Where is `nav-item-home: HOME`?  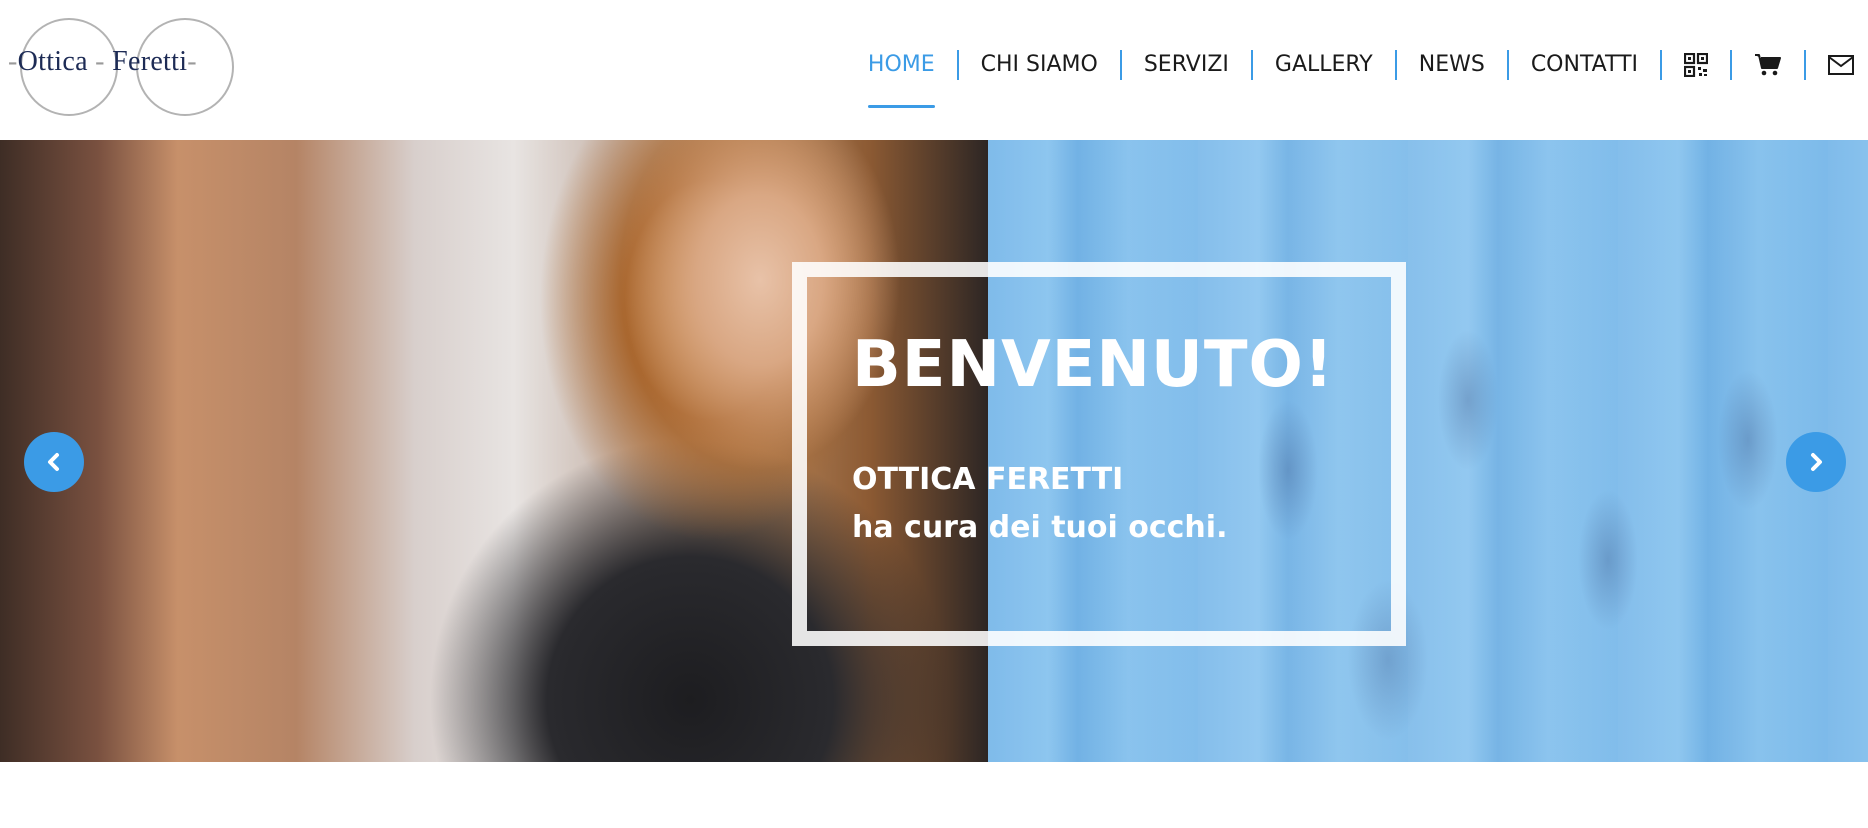
nav-item-home: HOME is located at coordinates (901, 74).